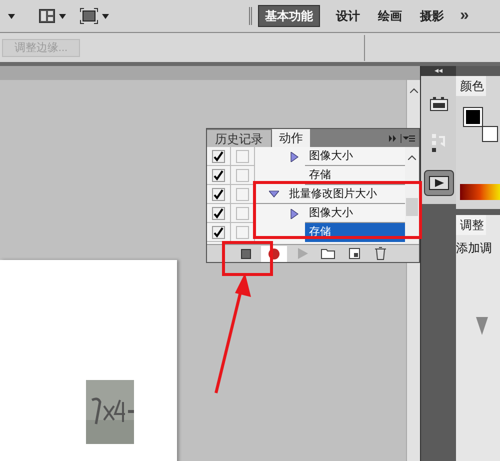 The image size is (500, 461). Describe the element at coordinates (390, 16) in the screenshot. I see `workspace-tab: 绘画` at that location.